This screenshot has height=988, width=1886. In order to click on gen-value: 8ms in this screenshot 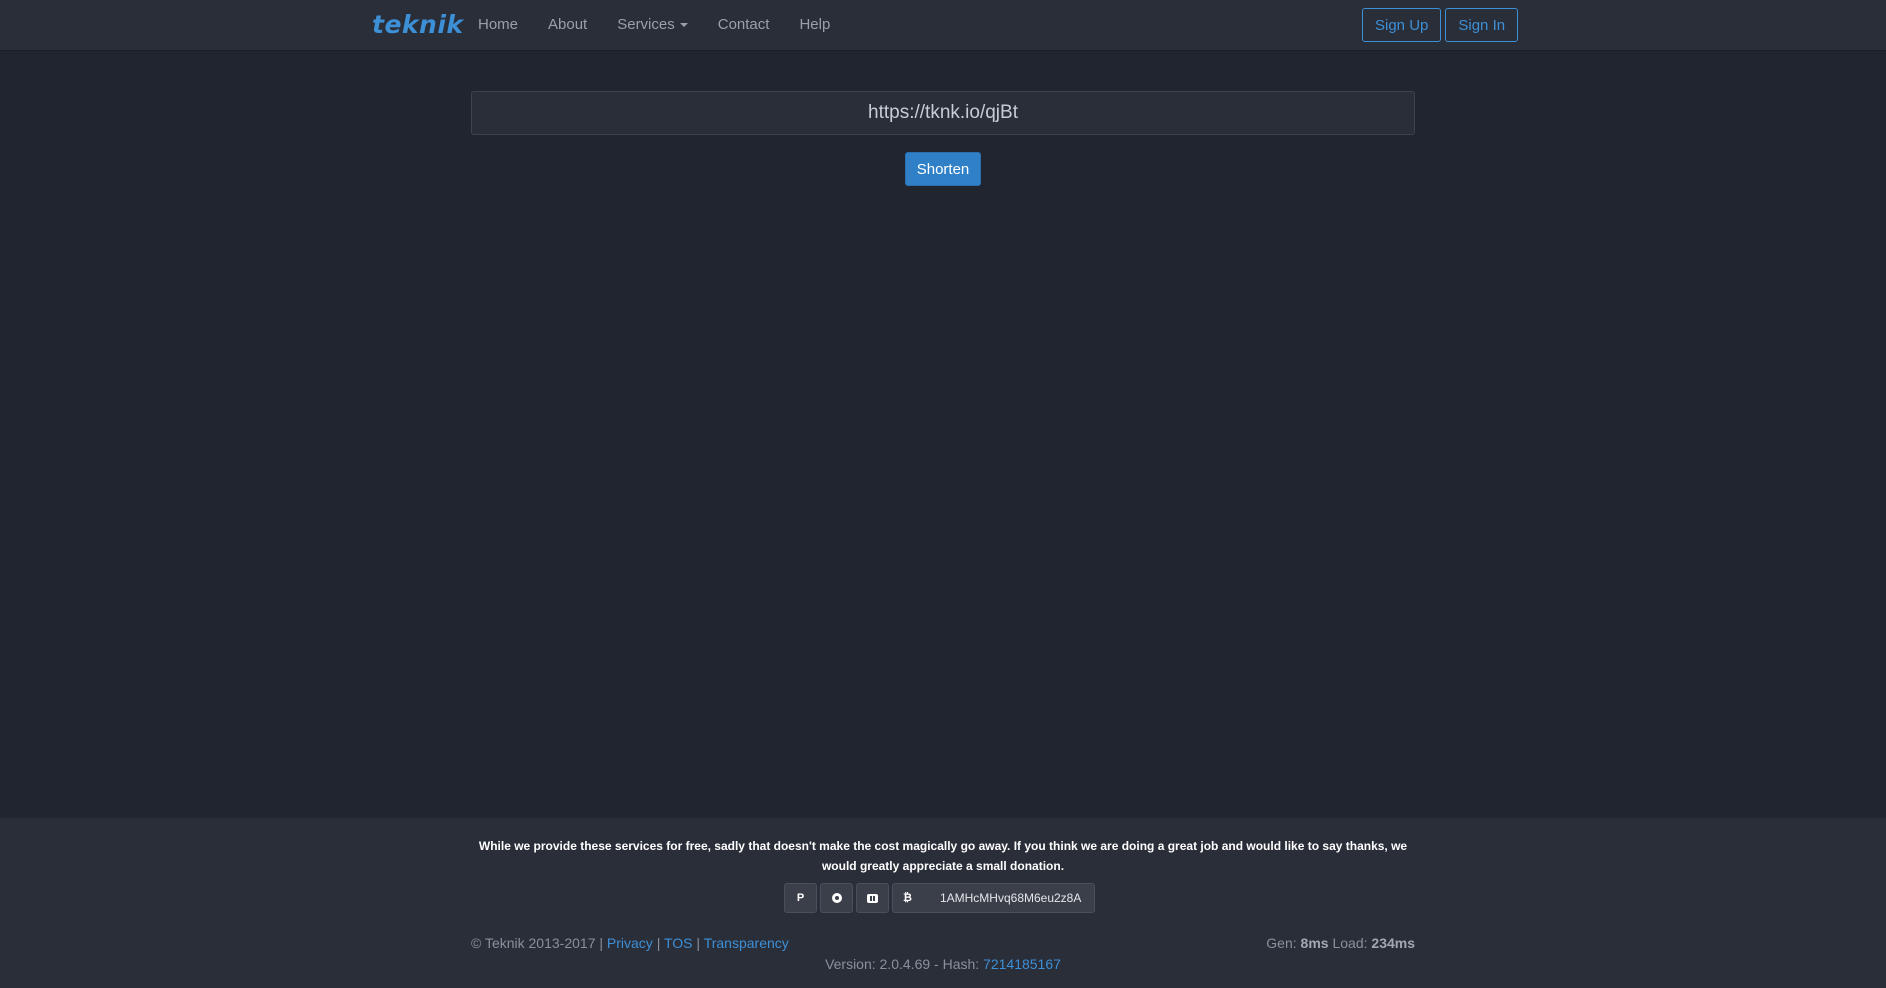, I will do `click(1314, 943)`.